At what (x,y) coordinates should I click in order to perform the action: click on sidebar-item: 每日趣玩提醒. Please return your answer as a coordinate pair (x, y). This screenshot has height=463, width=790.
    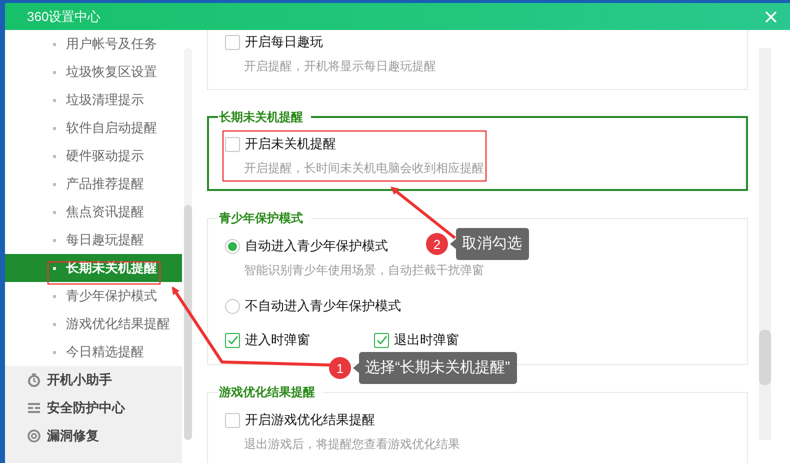
    Looking at the image, I should click on (93, 240).